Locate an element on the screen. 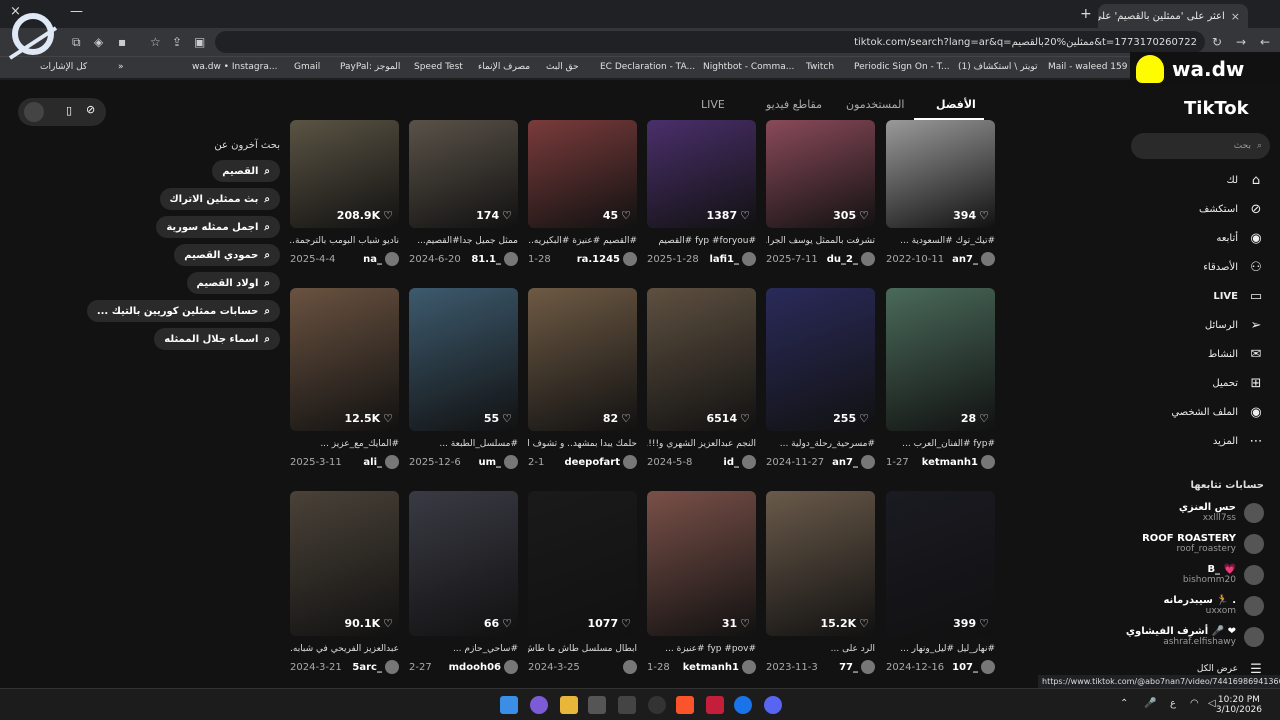 The width and height of the screenshot is (1280, 720). nav-activity: ✉ النشاط is located at coordinates (1236, 354).